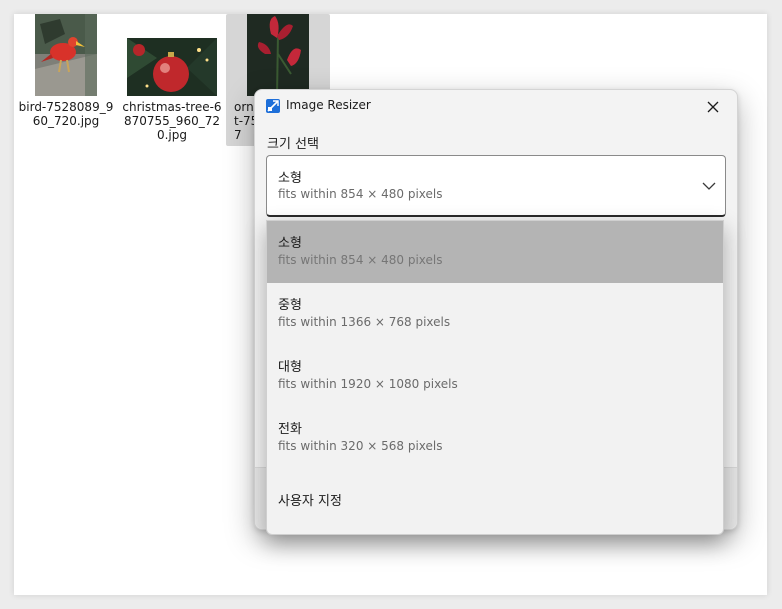 Image resolution: width=782 pixels, height=609 pixels. What do you see at coordinates (66, 55) in the screenshot?
I see `bird-thumbnail` at bounding box center [66, 55].